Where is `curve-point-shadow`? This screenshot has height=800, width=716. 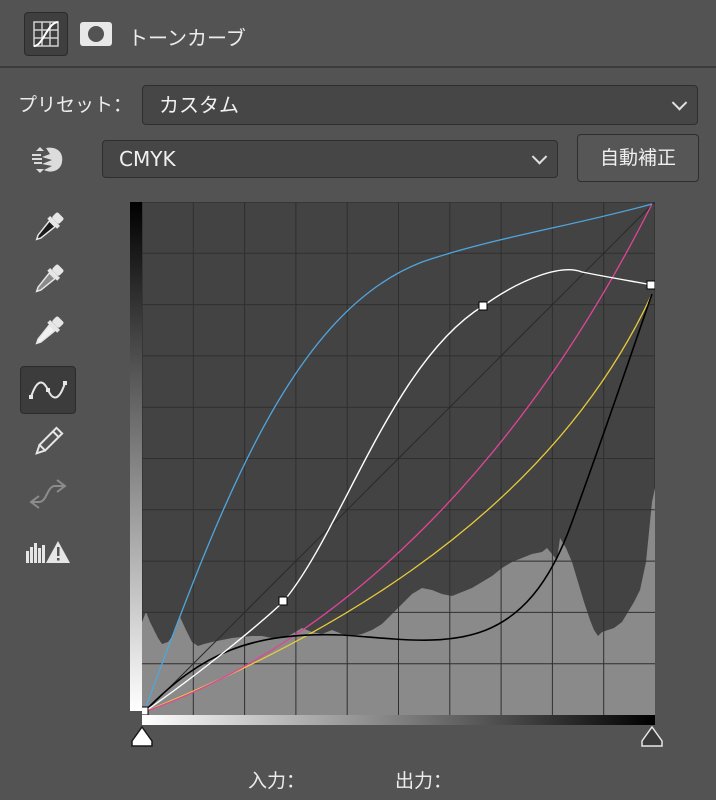
curve-point-shadow is located at coordinates (283, 601).